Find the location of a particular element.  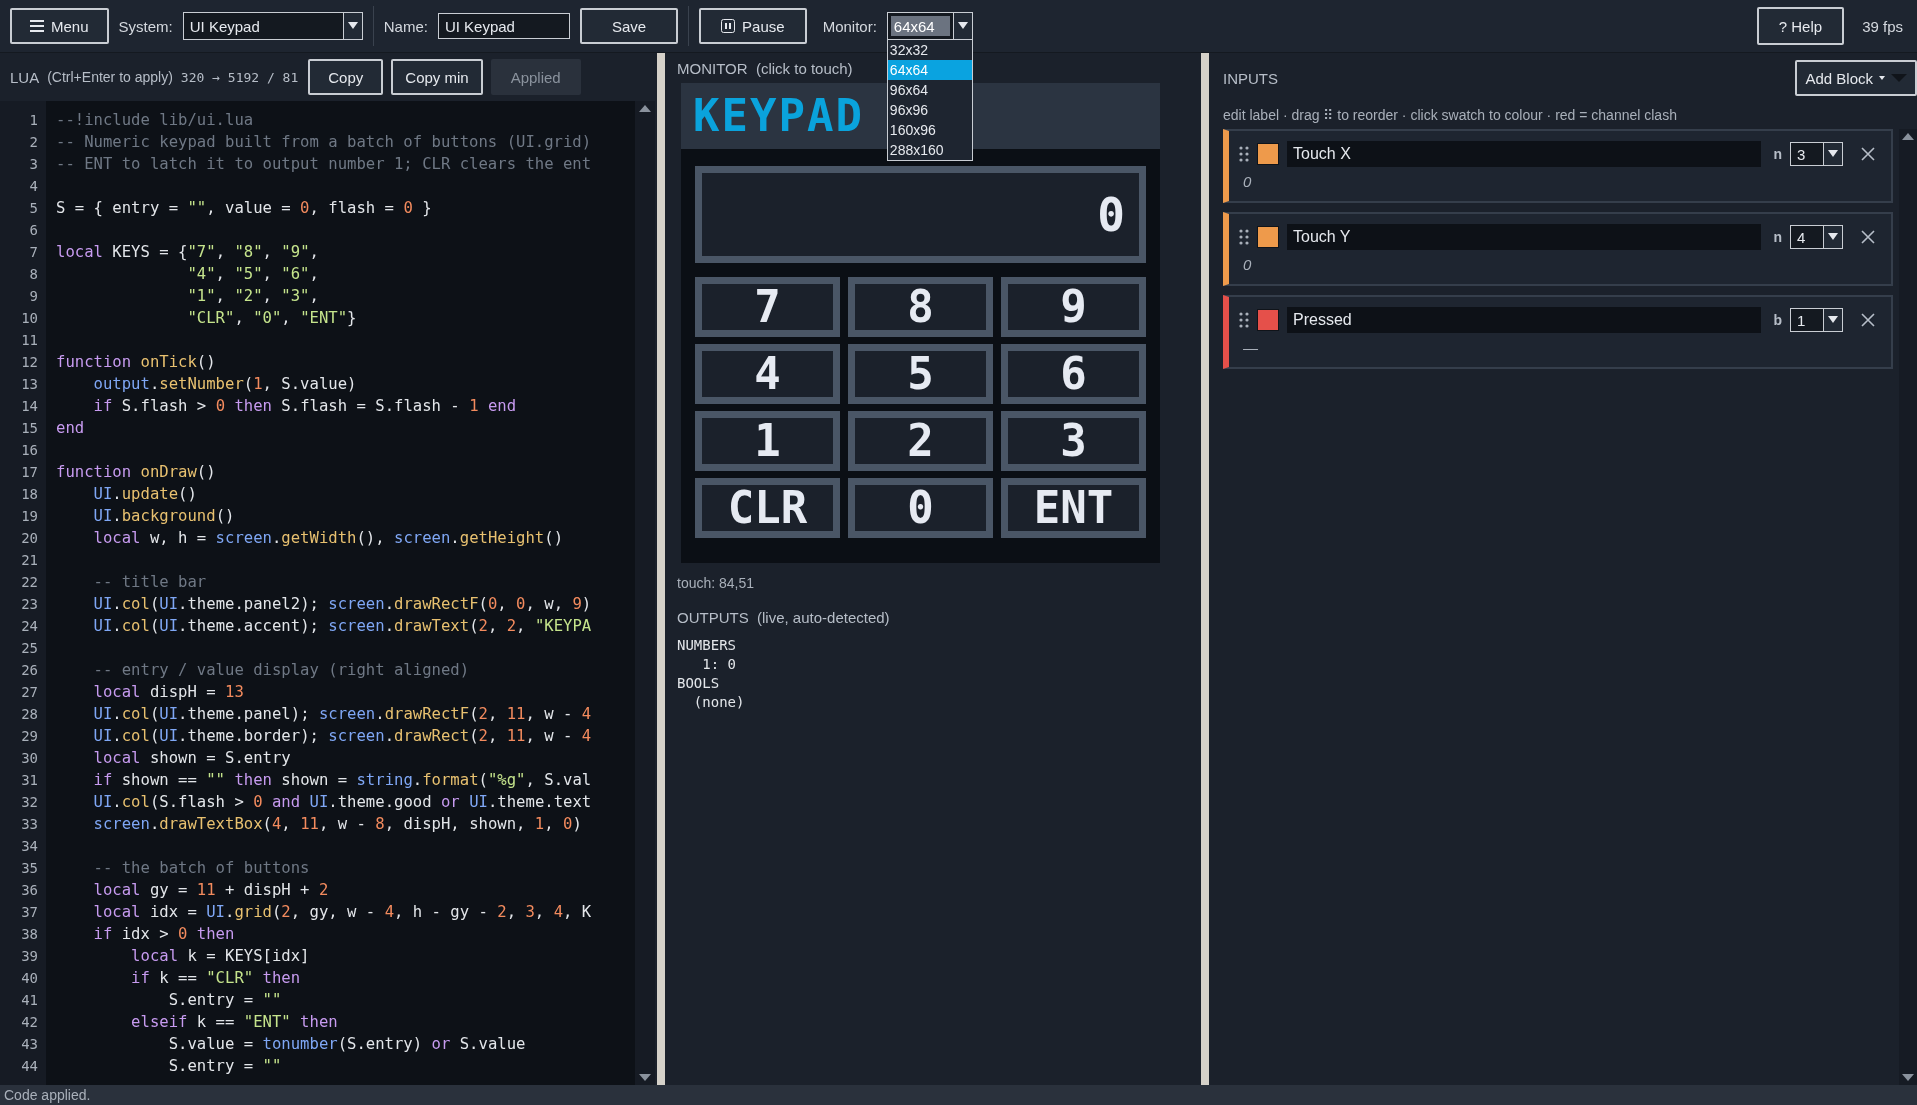

line-number: 7 is located at coordinates (33, 252).